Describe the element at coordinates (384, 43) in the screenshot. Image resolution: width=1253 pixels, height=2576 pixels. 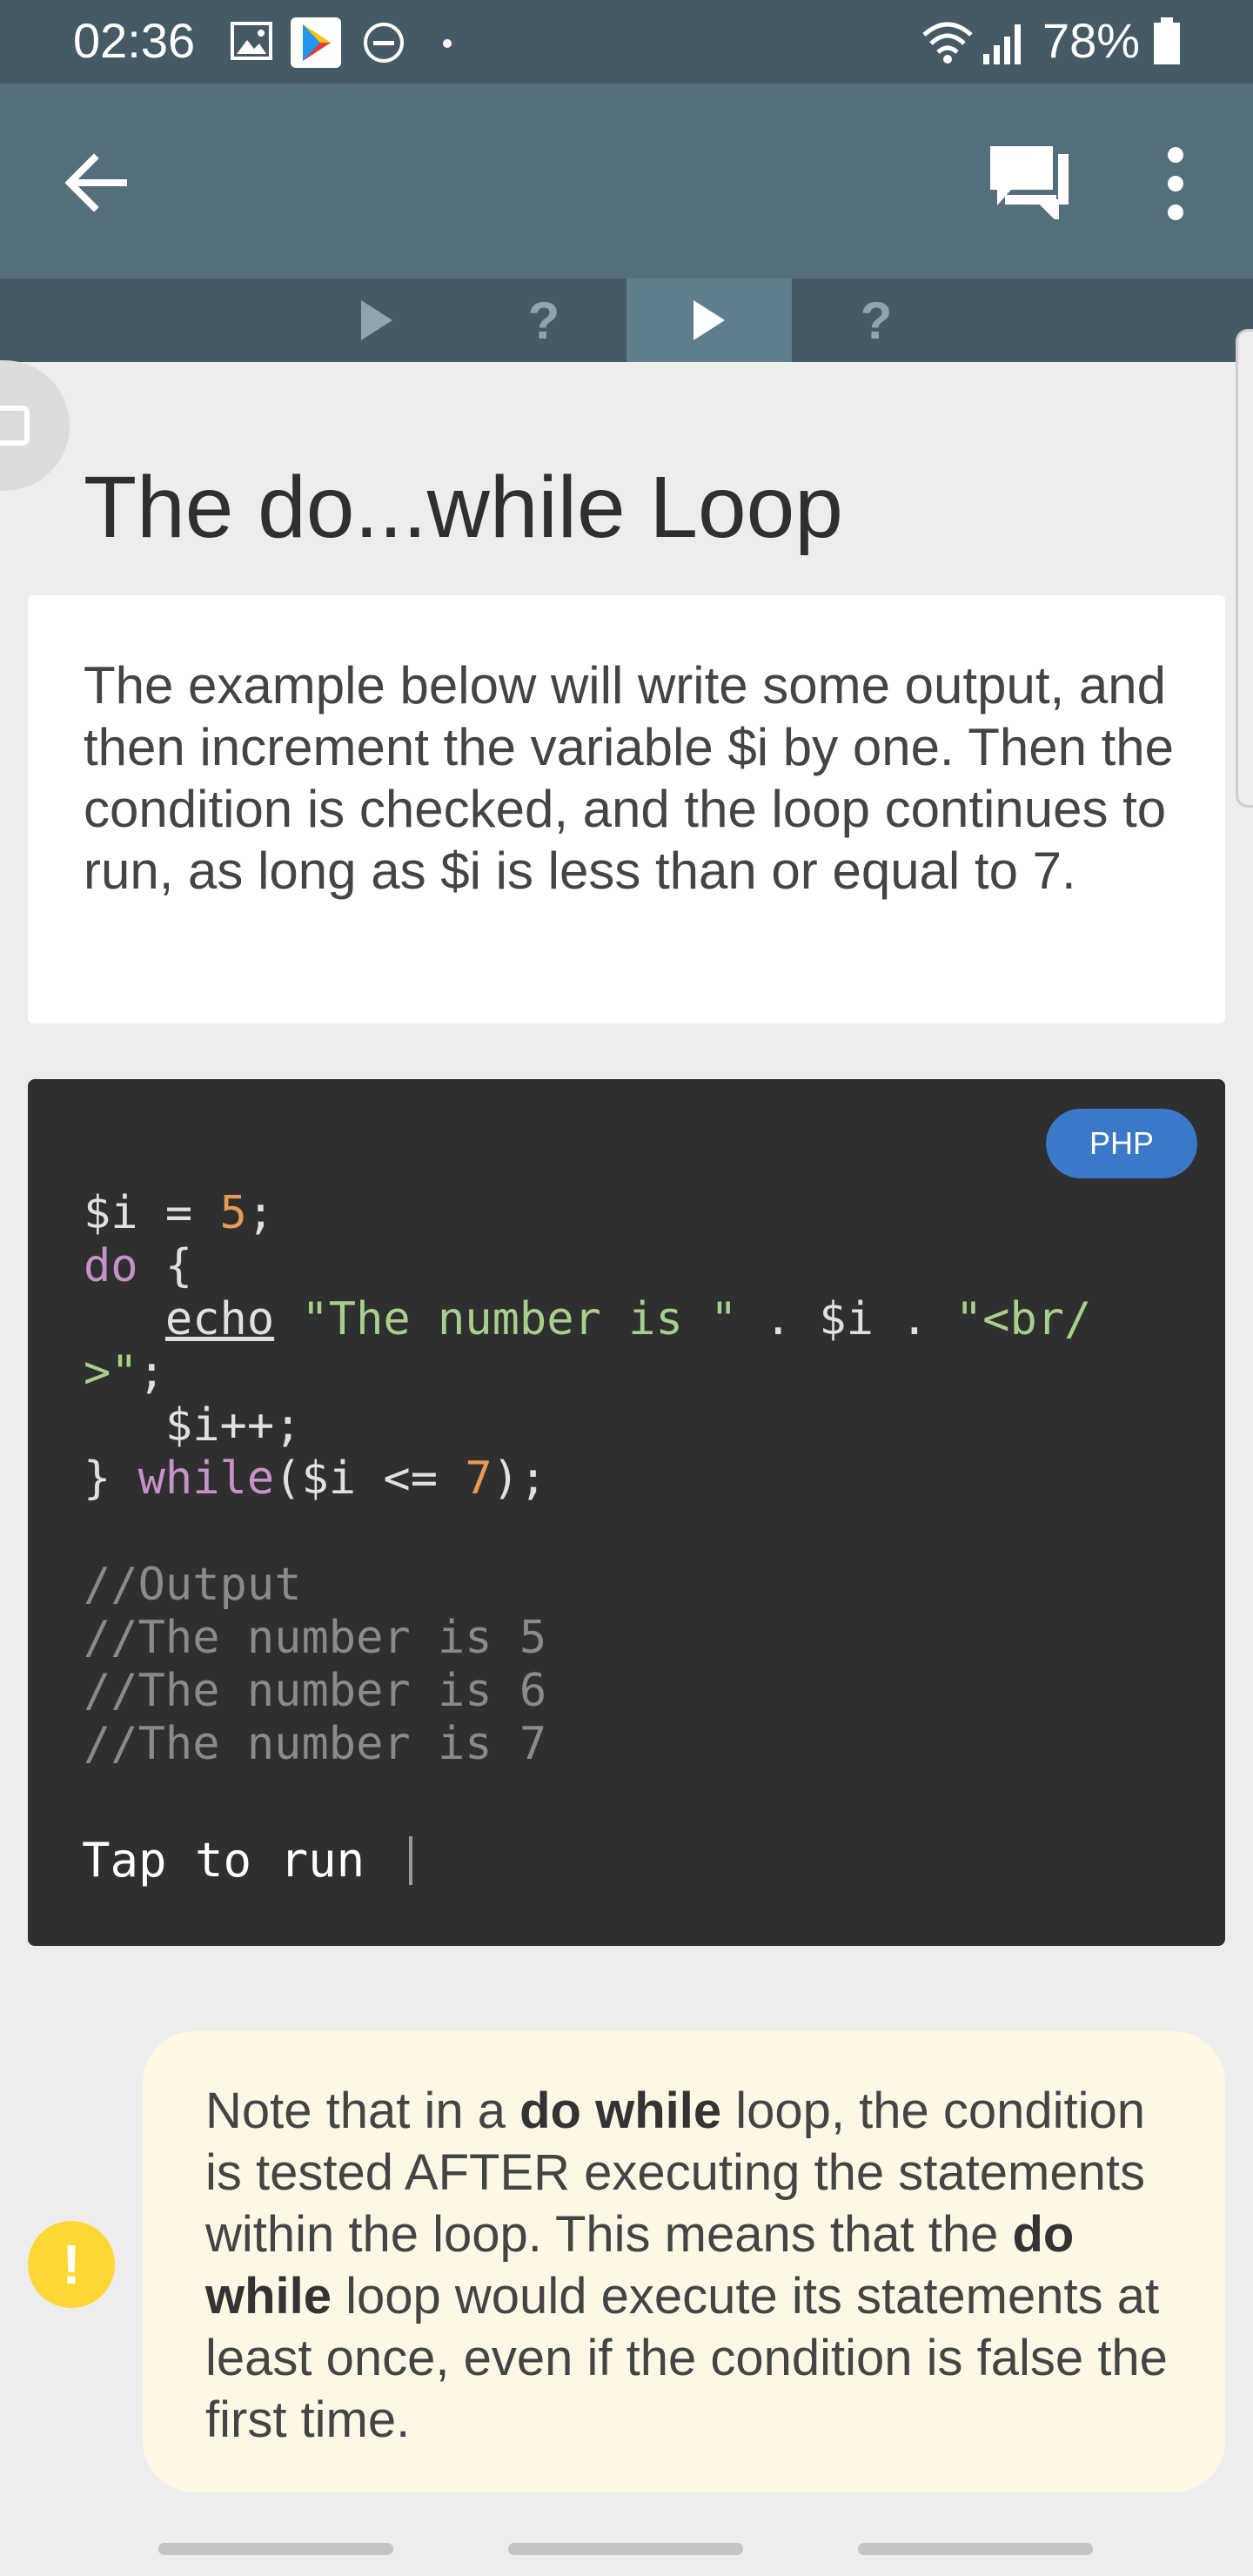
I see `do-not-disturb-icon` at that location.